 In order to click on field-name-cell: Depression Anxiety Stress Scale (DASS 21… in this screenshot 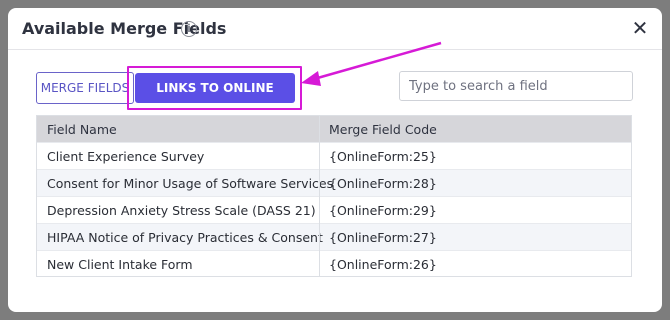, I will do `click(181, 210)`.